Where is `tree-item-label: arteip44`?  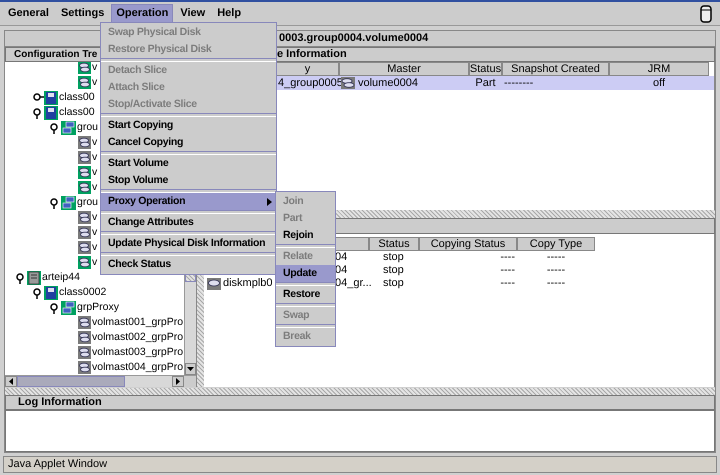 tree-item-label: arteip44 is located at coordinates (61, 277).